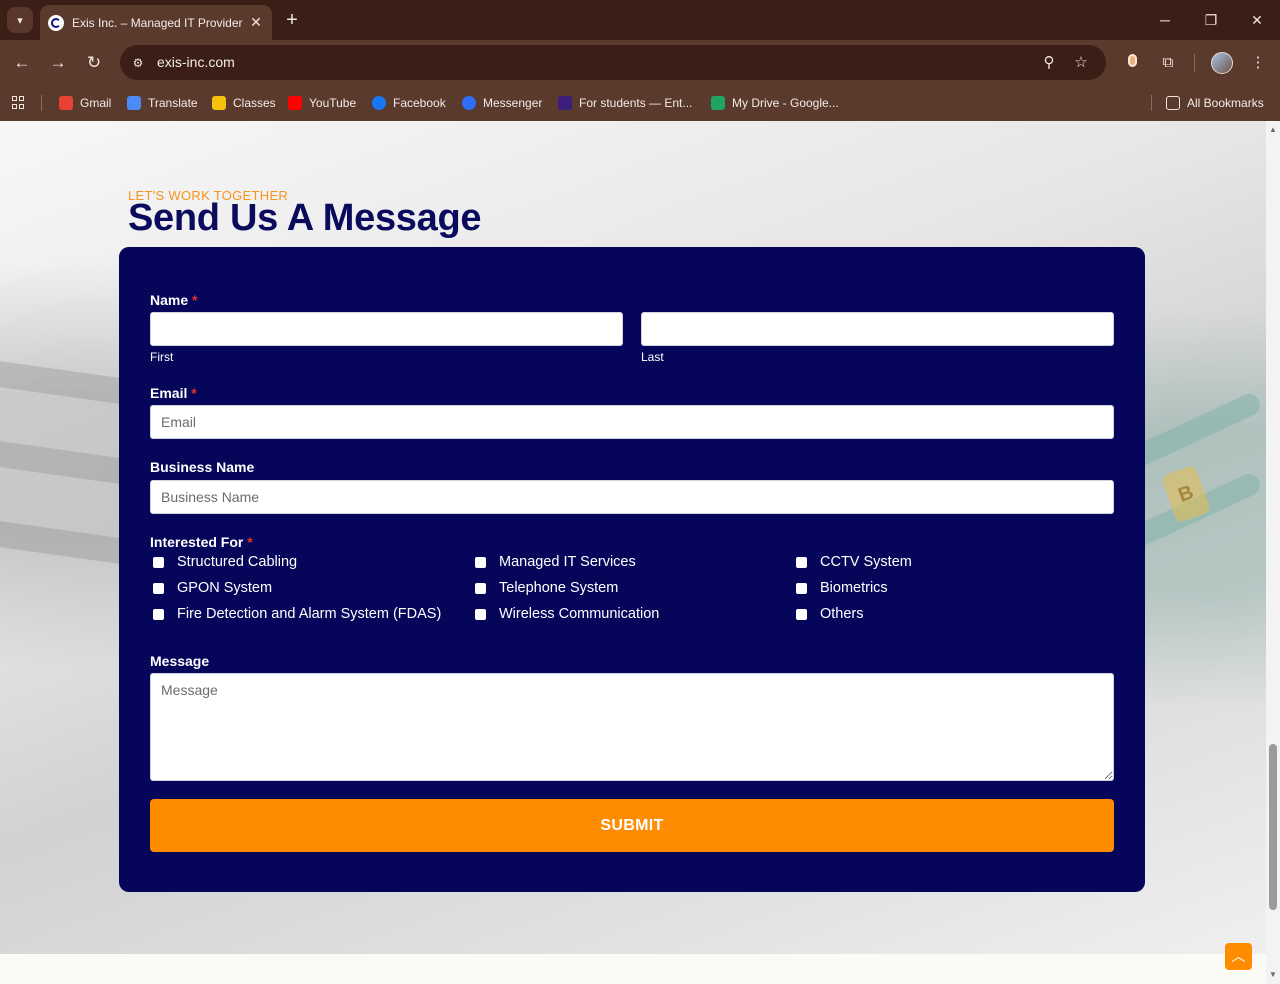  I want to click on business-name-label: Business Name, so click(202, 467).